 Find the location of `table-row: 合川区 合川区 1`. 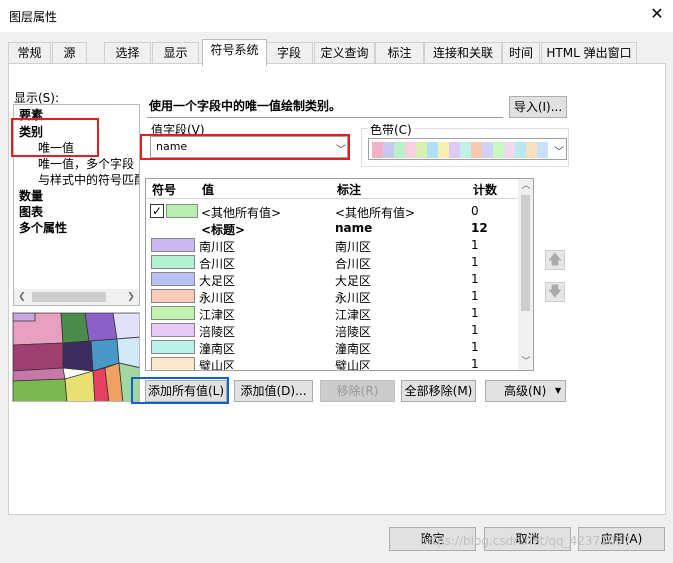

table-row: 合川区 合川区 1 is located at coordinates (332, 262).